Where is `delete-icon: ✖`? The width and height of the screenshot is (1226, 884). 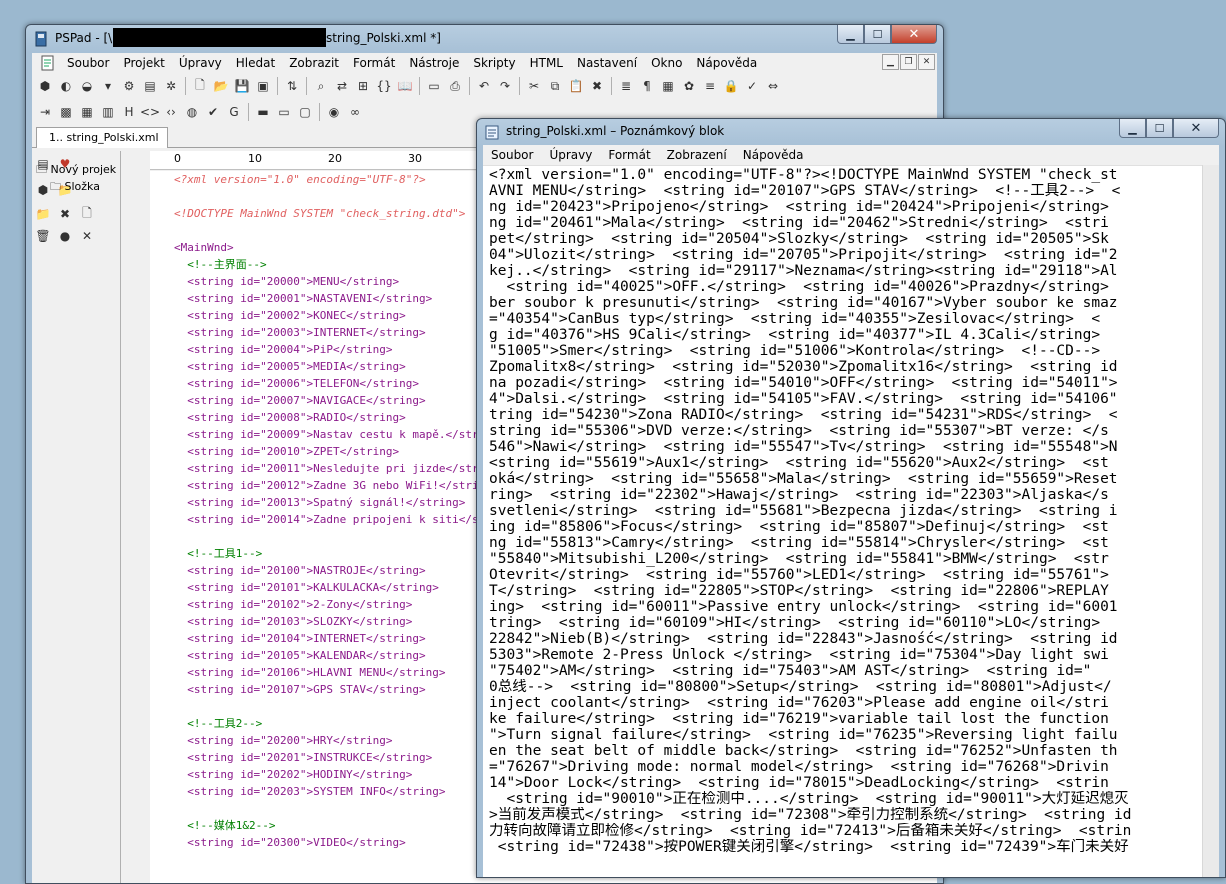
delete-icon: ✖ is located at coordinates (597, 86).